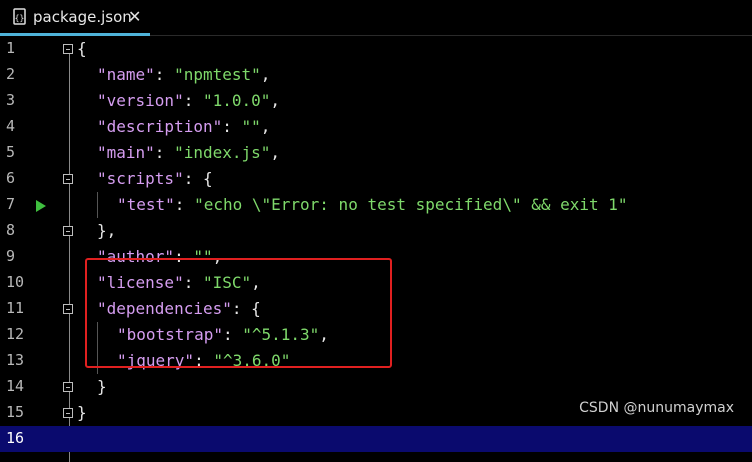 Image resolution: width=752 pixels, height=462 pixels. I want to click on code-text: "name": "npmtest",, so click(183, 74).